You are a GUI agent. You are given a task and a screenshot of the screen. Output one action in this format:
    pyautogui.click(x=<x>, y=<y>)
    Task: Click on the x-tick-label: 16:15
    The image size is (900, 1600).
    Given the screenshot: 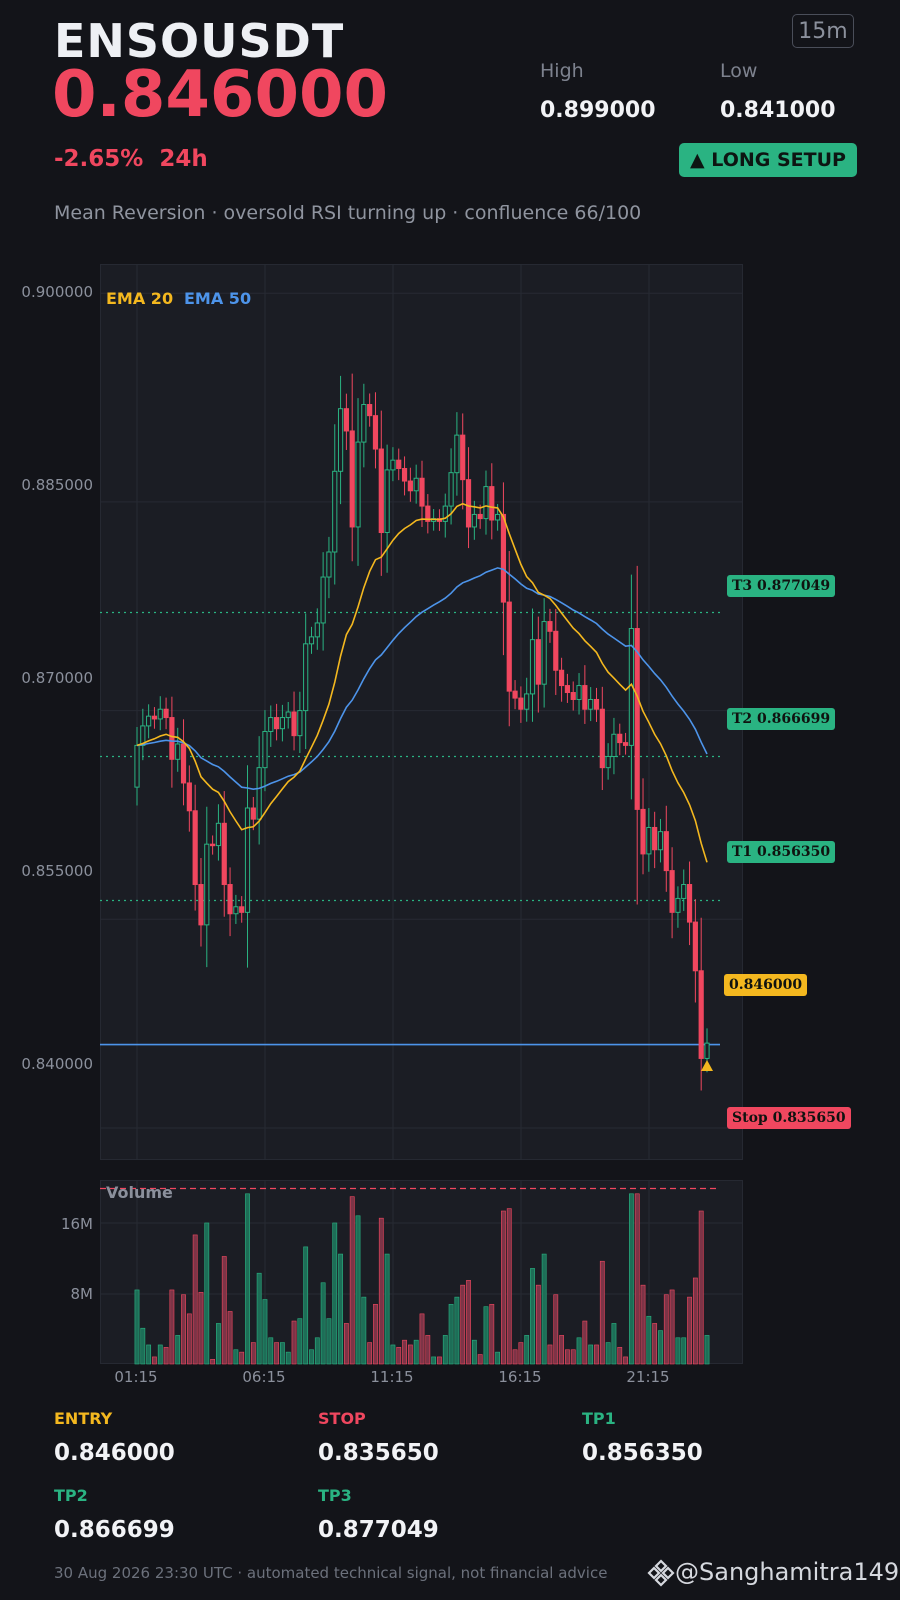 What is the action you would take?
    pyautogui.click(x=520, y=1377)
    